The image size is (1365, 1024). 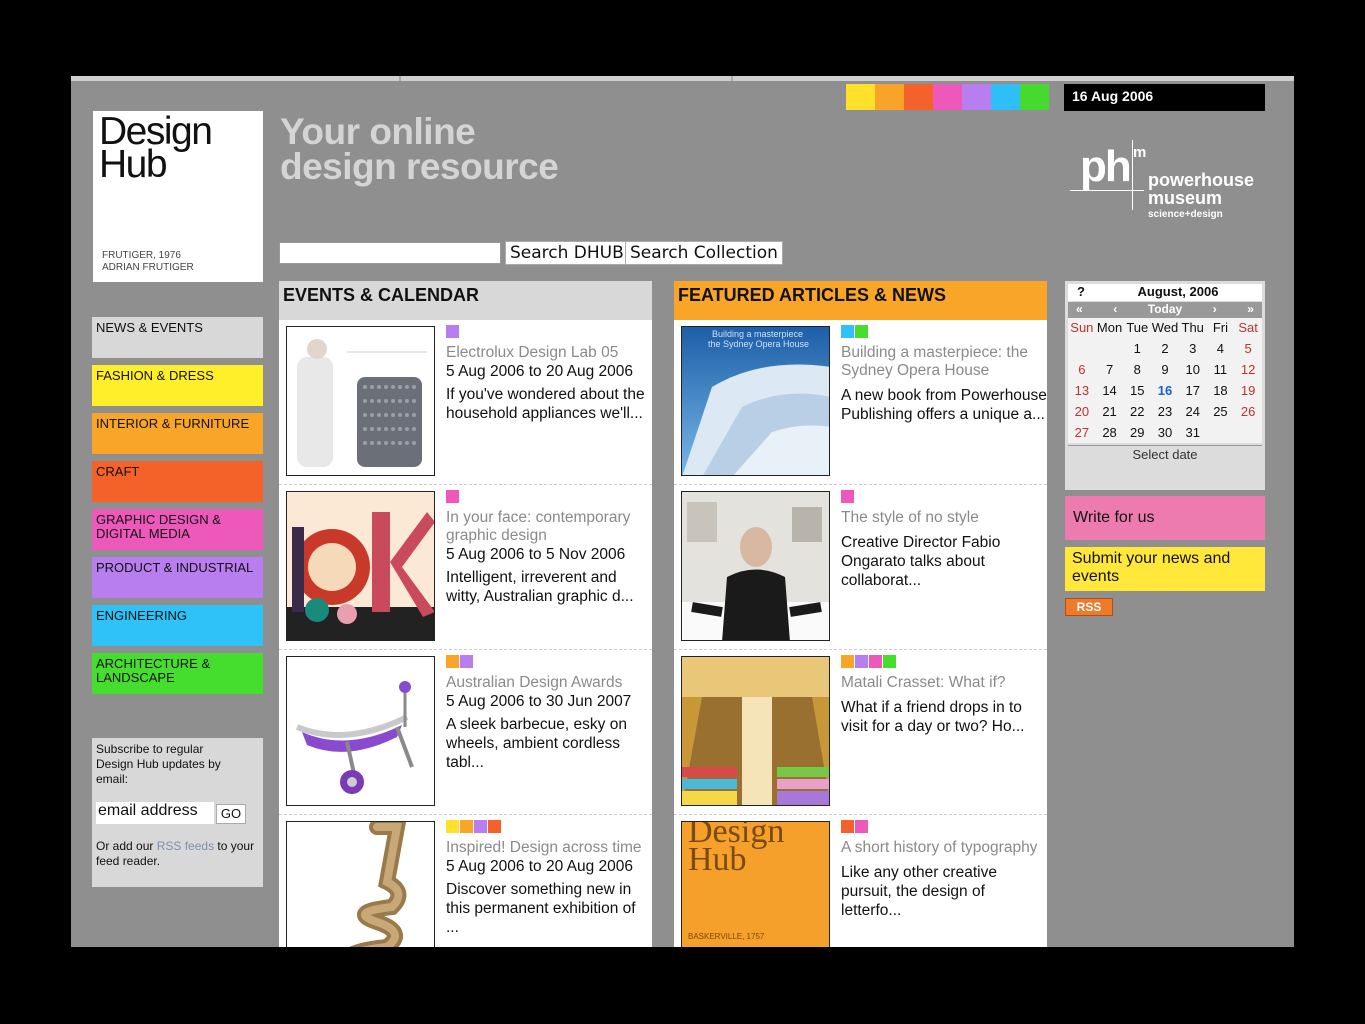 What do you see at coordinates (1215, 310) in the screenshot?
I see `calendar-next-month: ›` at bounding box center [1215, 310].